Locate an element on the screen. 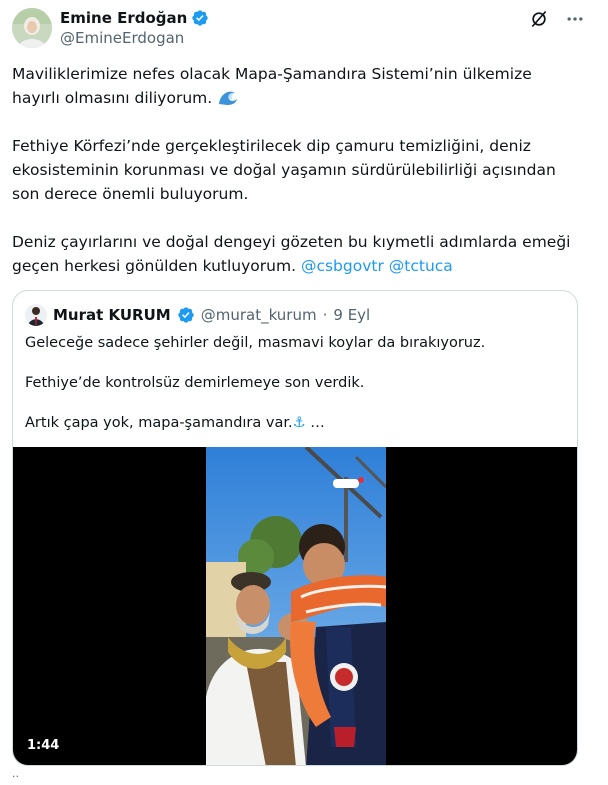  top-actions is located at coordinates (557, 19).